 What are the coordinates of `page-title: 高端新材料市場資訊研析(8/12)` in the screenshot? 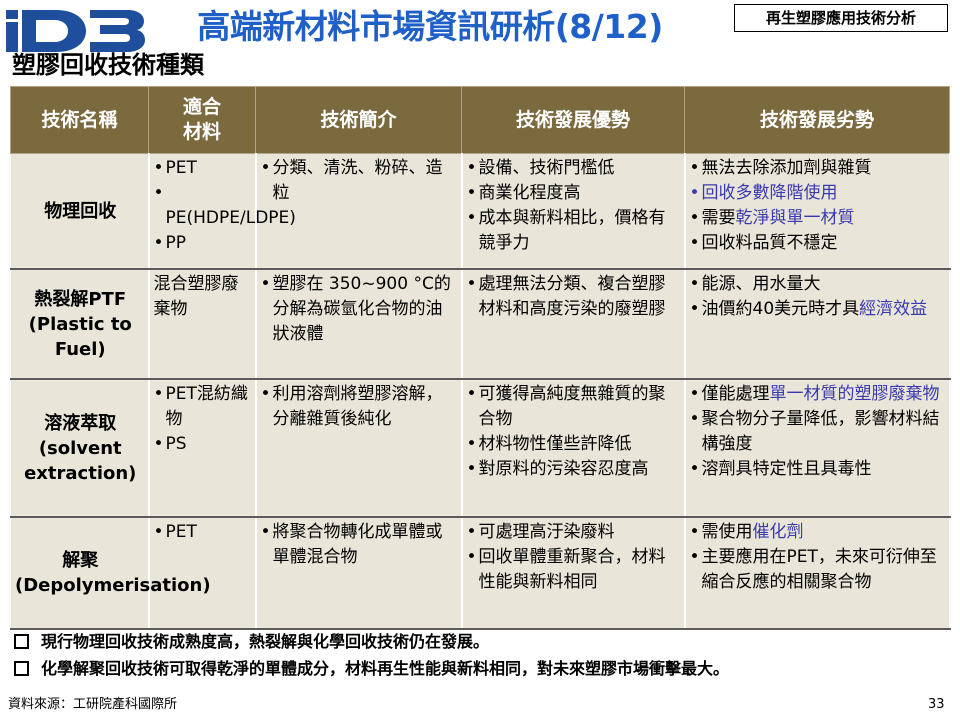 It's located at (430, 26).